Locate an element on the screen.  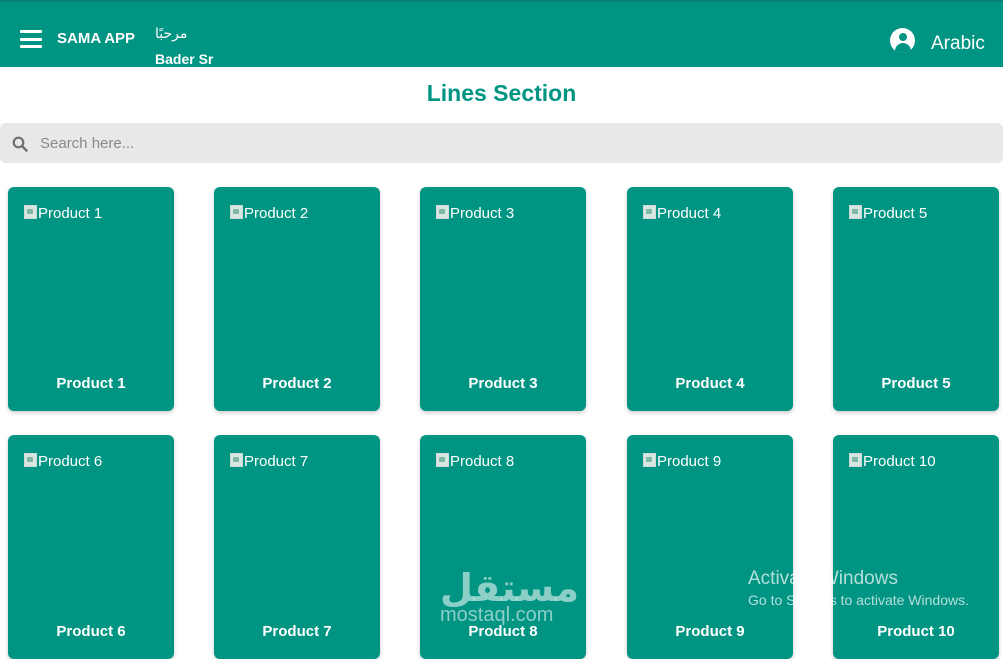
product-image: Product 8 is located at coordinates (475, 461).